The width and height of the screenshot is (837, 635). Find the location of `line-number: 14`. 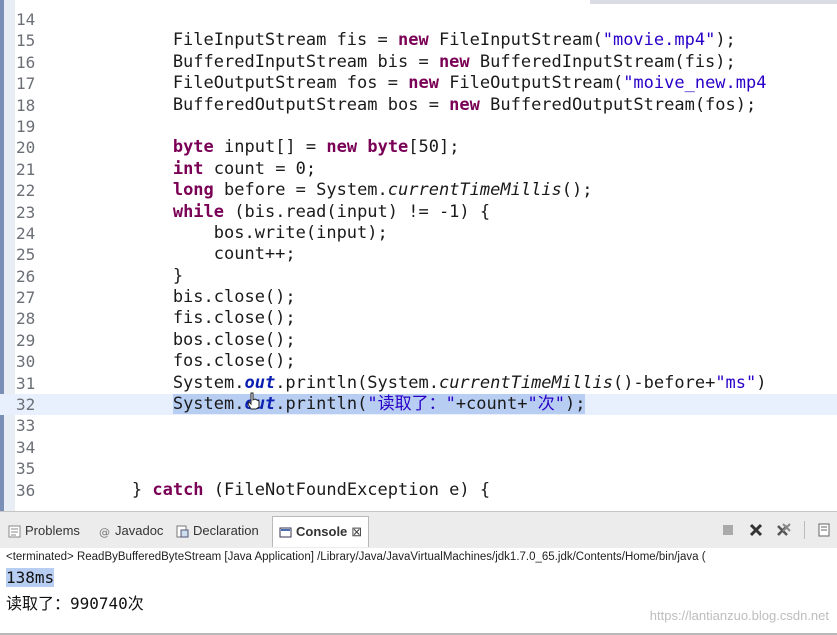

line-number: 14 is located at coordinates (26, 19).